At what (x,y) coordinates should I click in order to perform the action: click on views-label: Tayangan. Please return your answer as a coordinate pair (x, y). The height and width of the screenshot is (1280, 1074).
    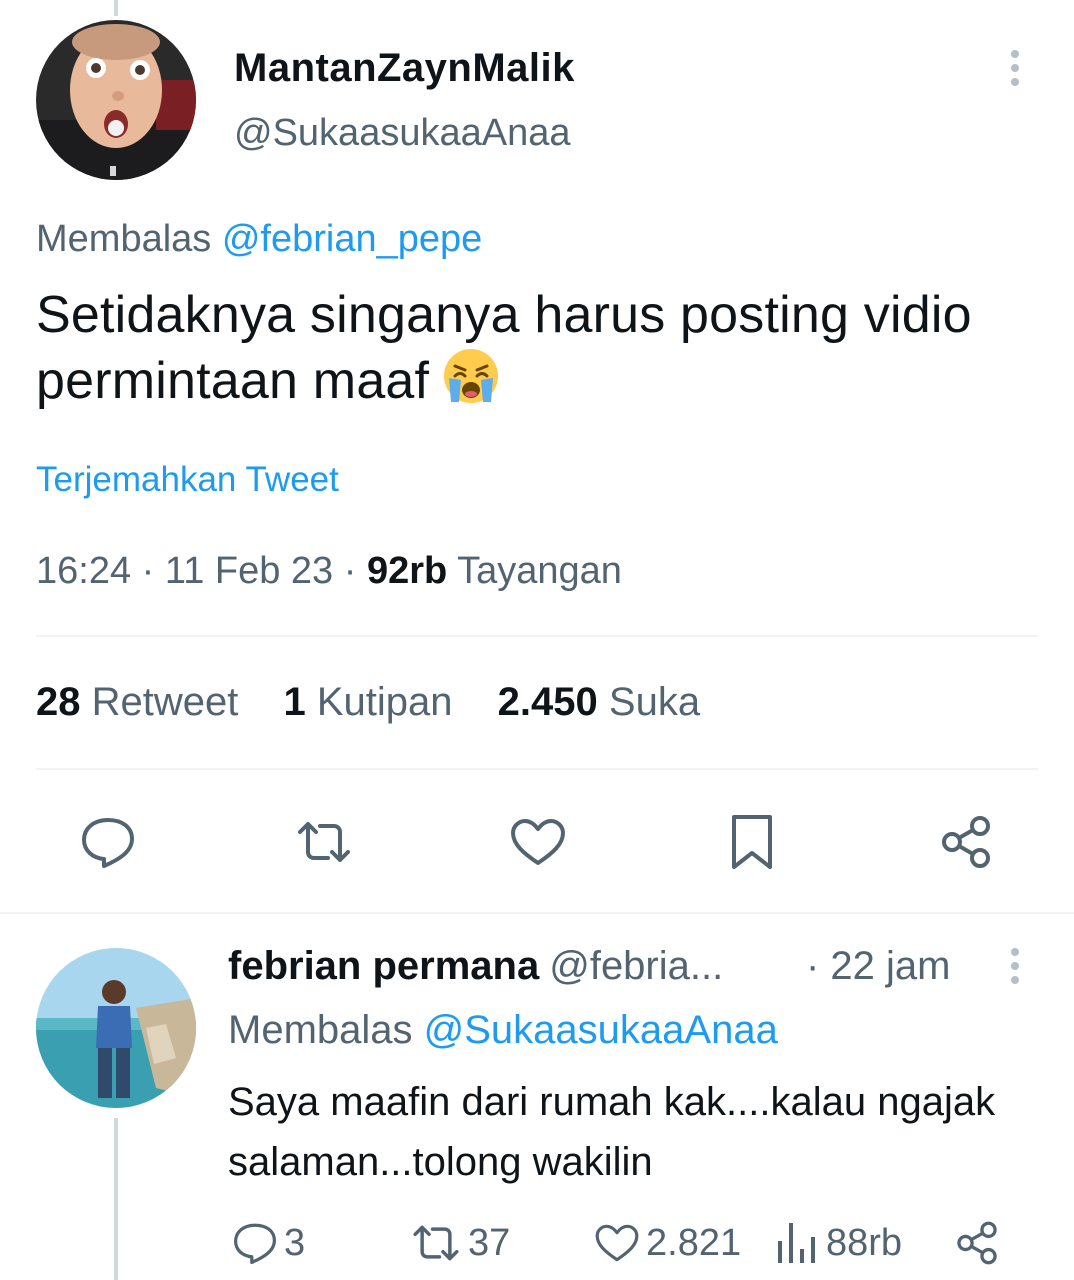
    Looking at the image, I should click on (539, 571).